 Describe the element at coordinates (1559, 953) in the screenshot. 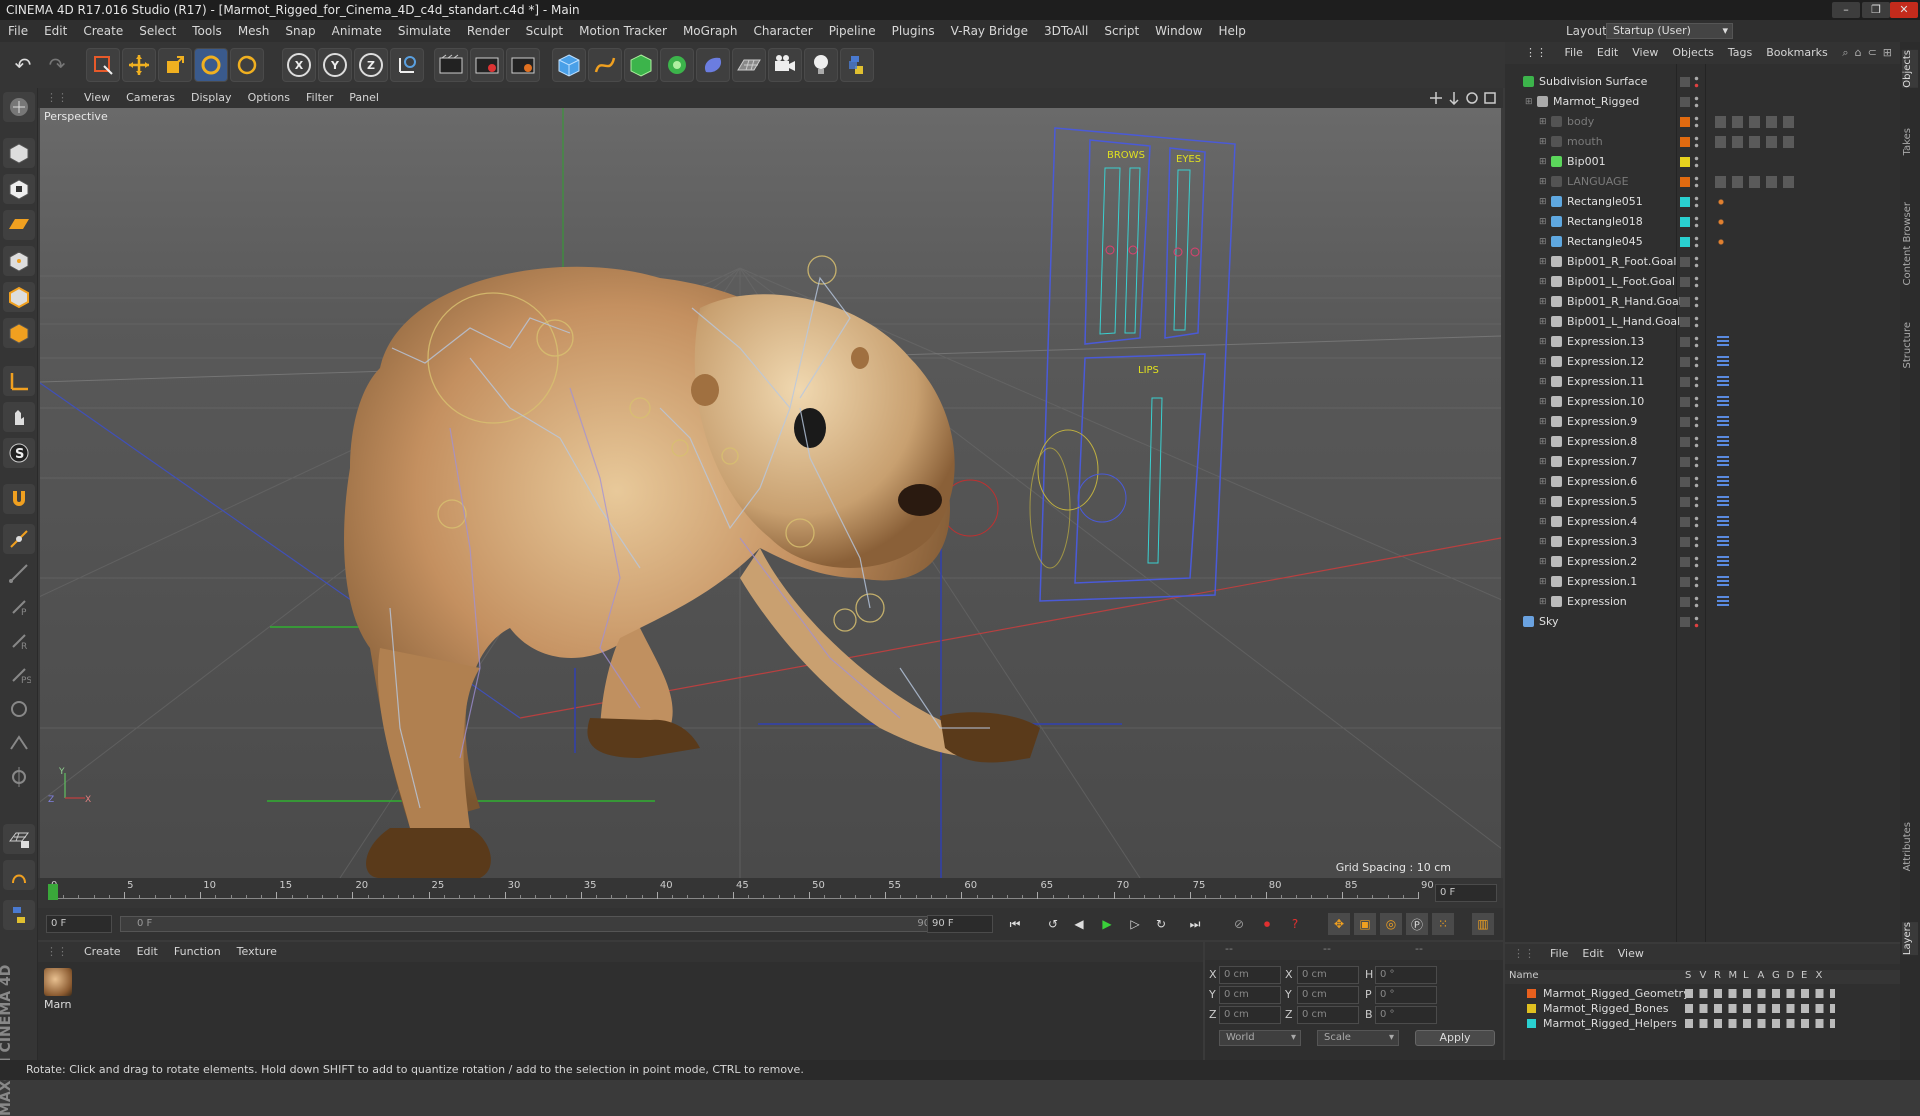

I see `layer-menu-file: File` at that location.